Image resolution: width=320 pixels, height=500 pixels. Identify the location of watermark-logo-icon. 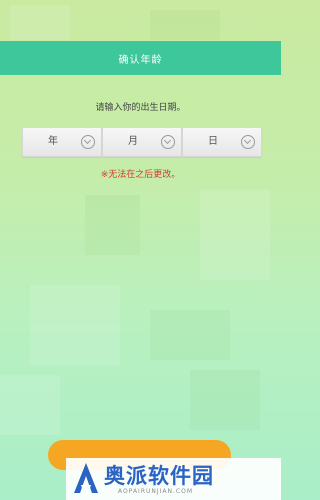
(86, 478).